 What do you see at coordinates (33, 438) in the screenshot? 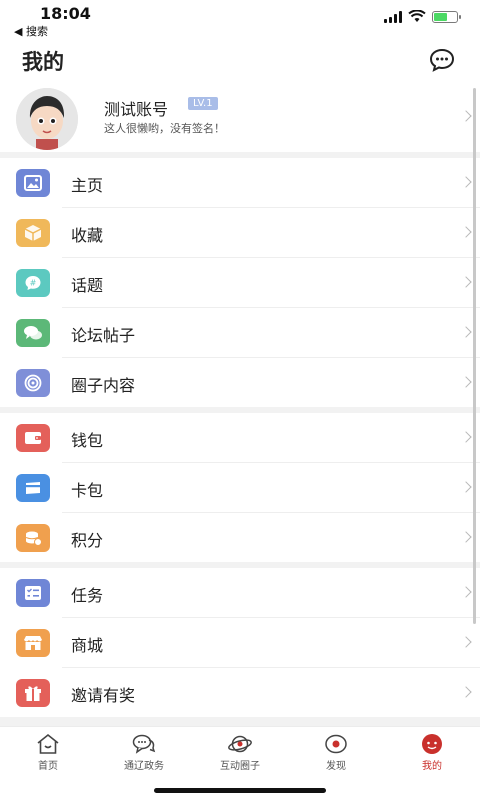
I see `wallet-icon` at bounding box center [33, 438].